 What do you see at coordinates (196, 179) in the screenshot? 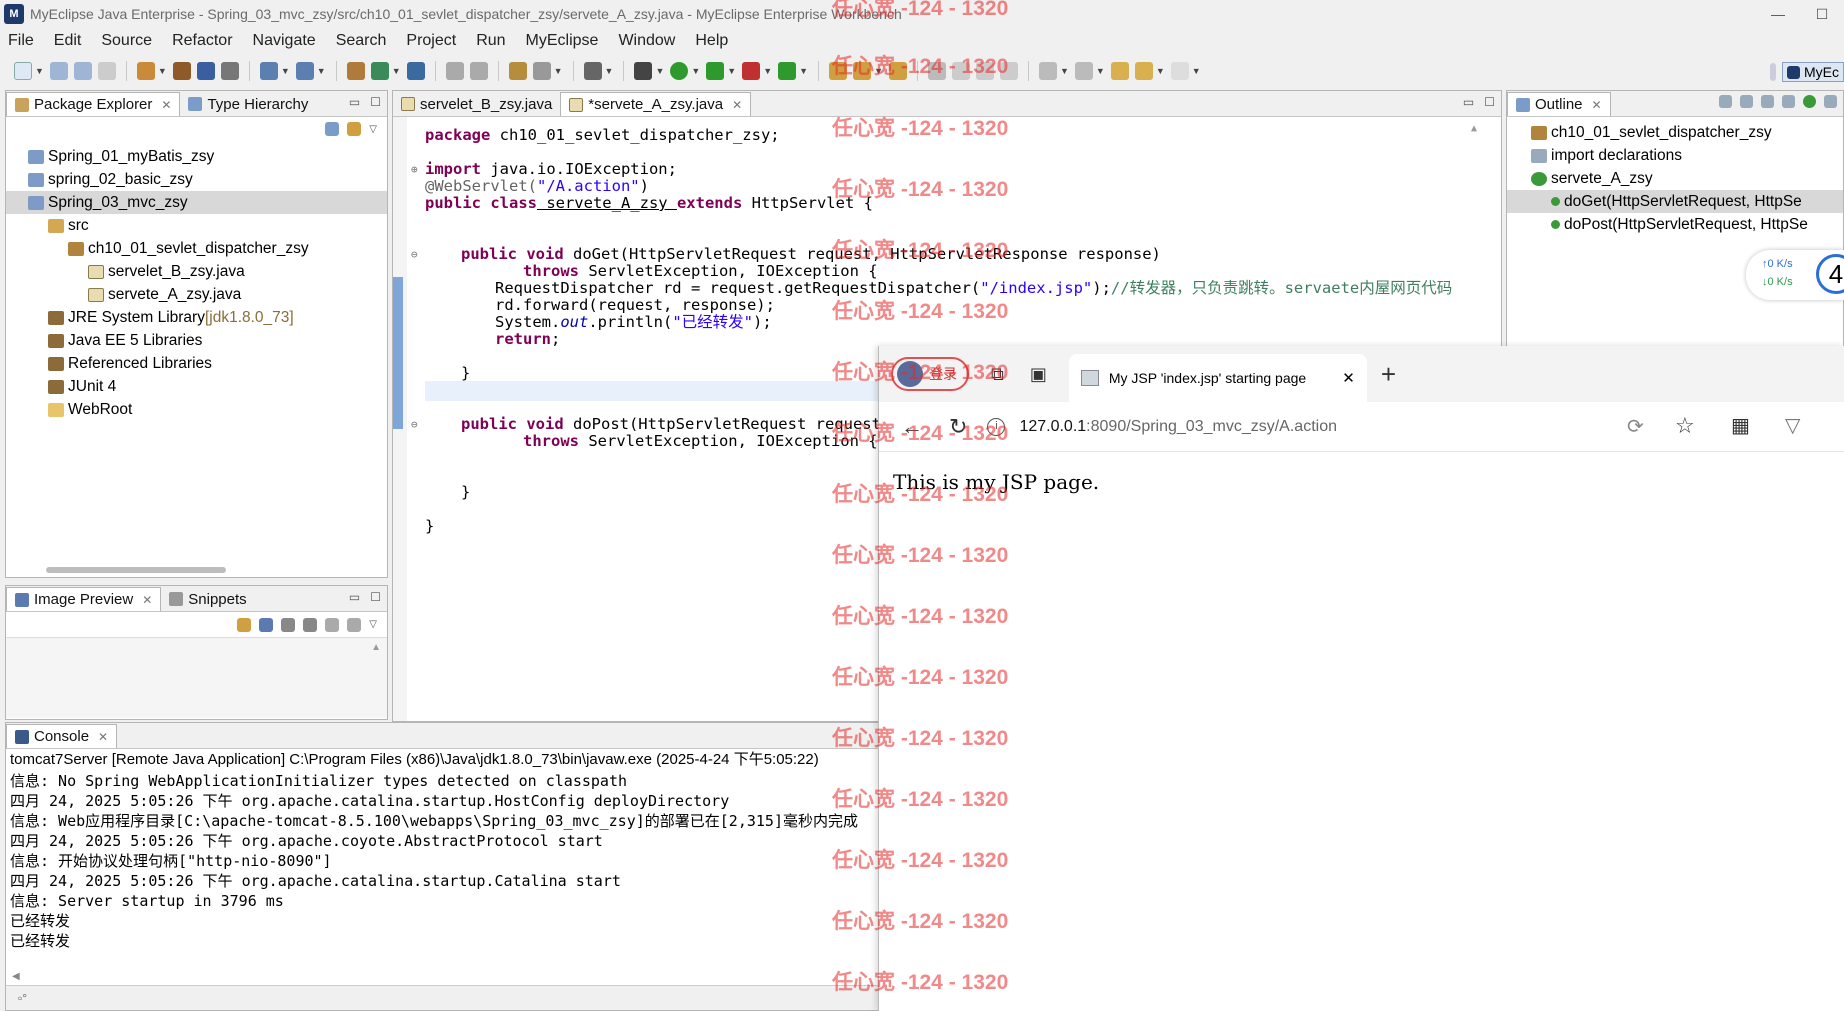
I see `tree-item-project: spring_02_basic_zsy` at bounding box center [196, 179].